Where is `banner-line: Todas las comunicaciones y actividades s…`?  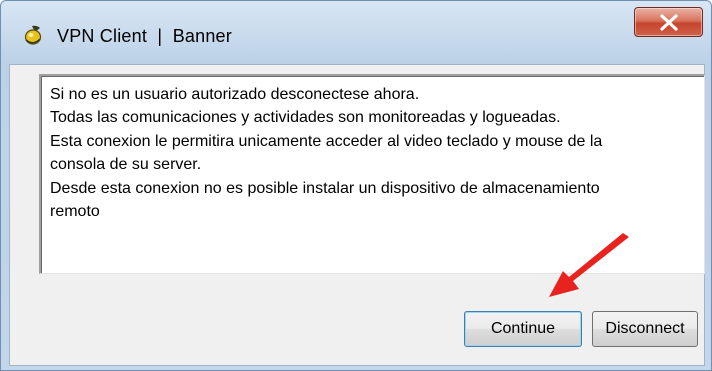
banner-line: Todas las comunicaciones y actividades s… is located at coordinates (305, 118).